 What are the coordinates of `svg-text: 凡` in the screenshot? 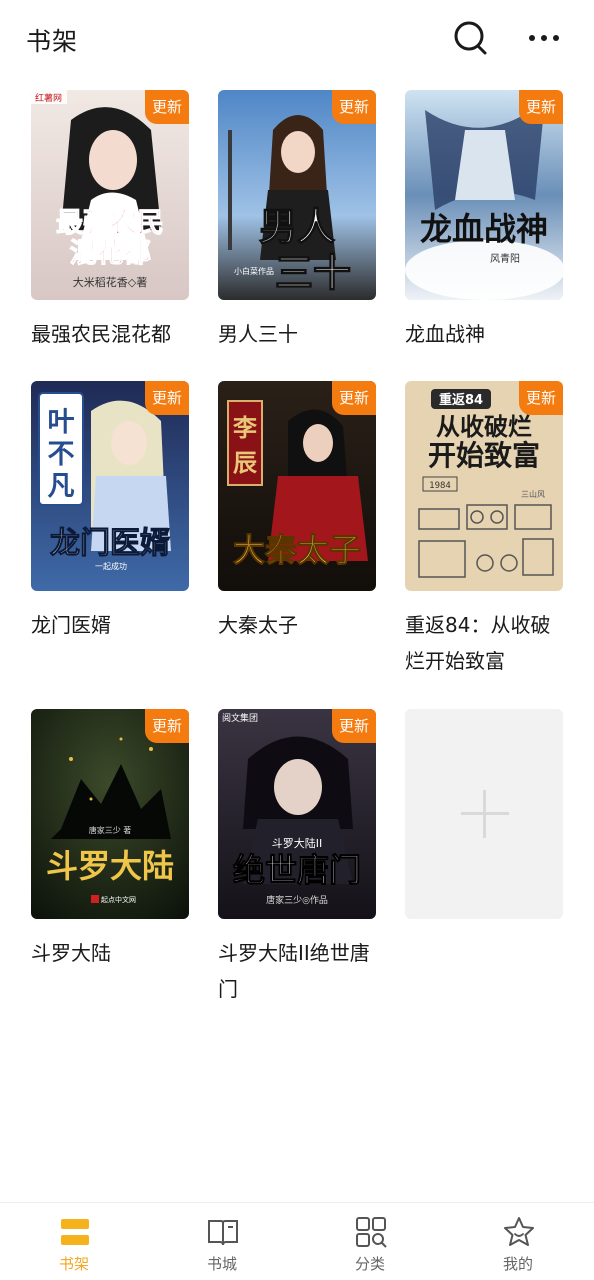 It's located at (61, 486).